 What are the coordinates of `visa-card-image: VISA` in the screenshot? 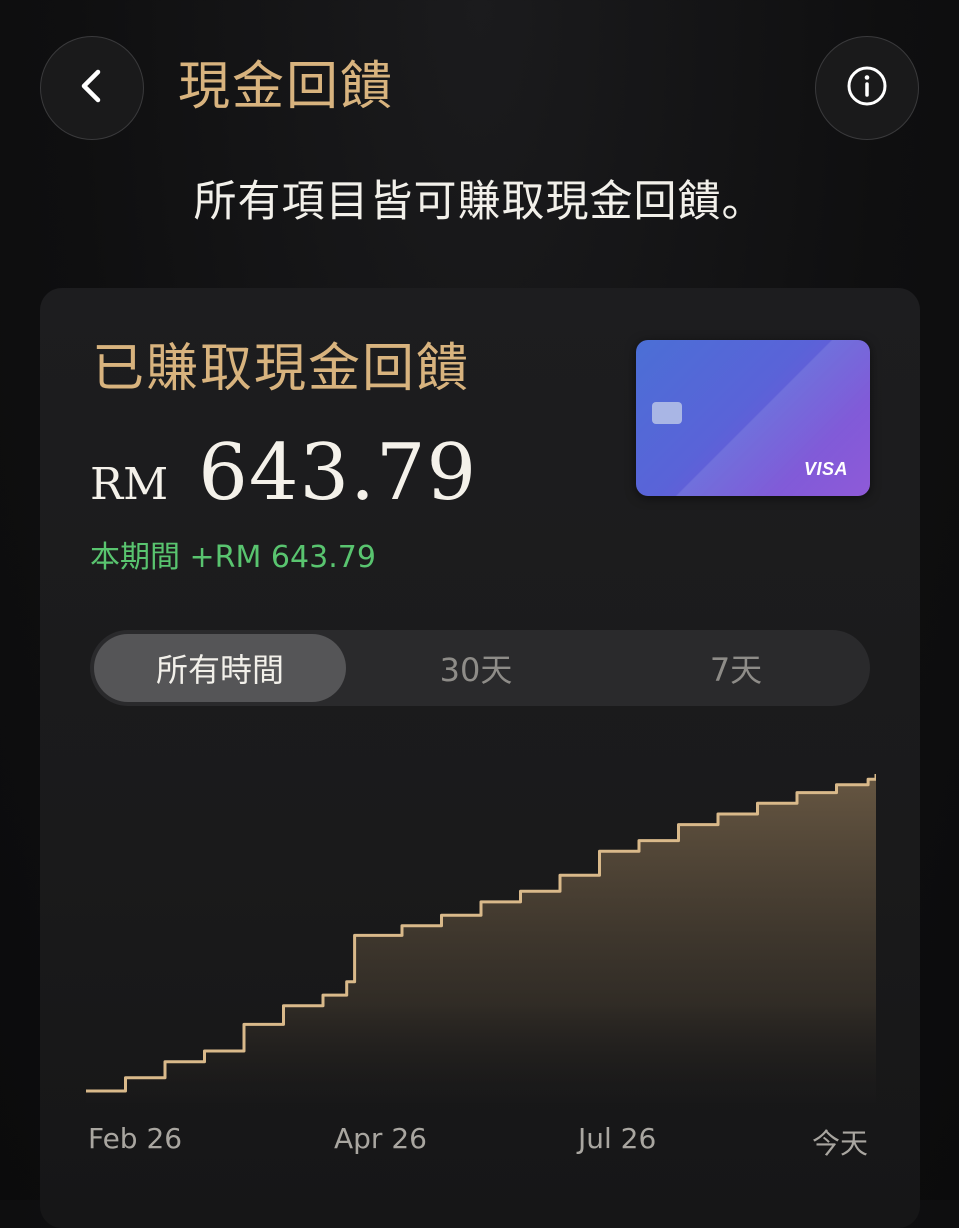 It's located at (753, 418).